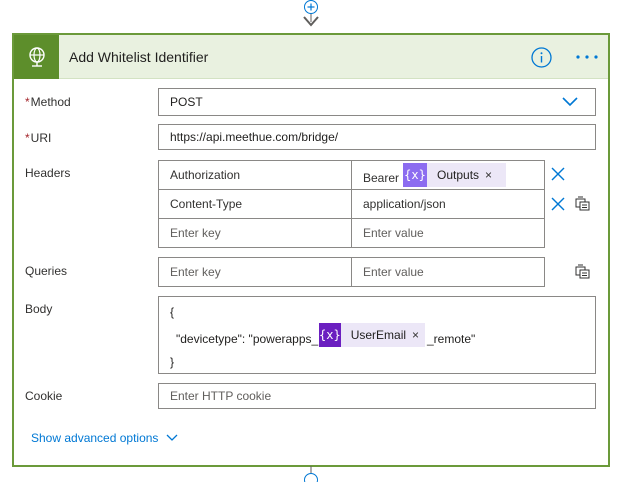 This screenshot has height=482, width=630. I want to click on info-icon, so click(541, 57).